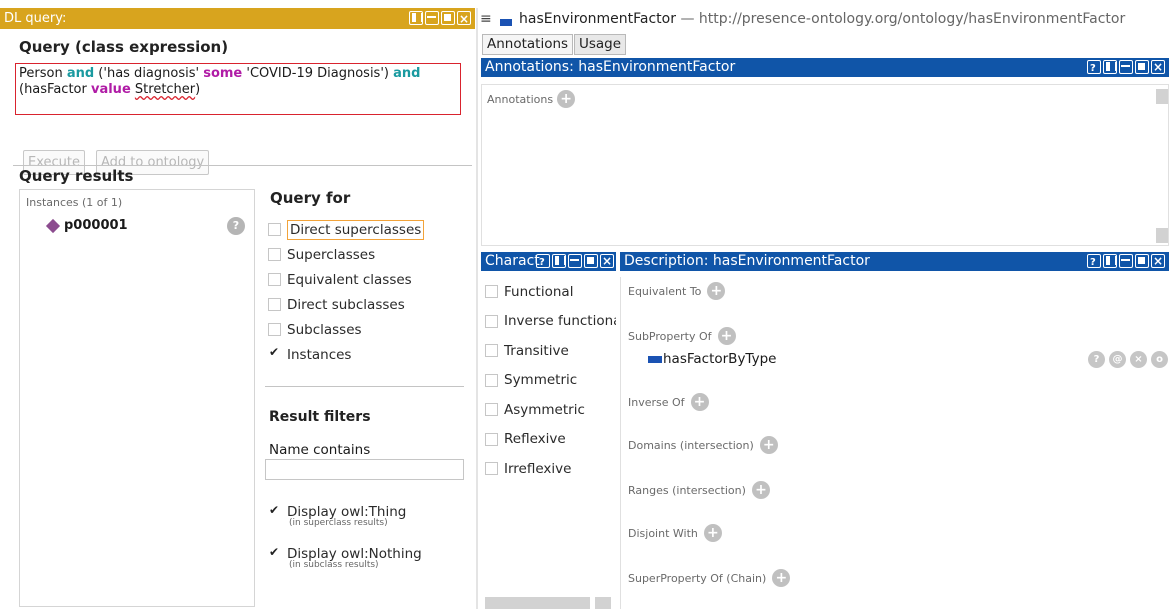 The image size is (1169, 609). Describe the element at coordinates (538, 468) in the screenshot. I see `characteristic-label: Irreflexive` at that location.